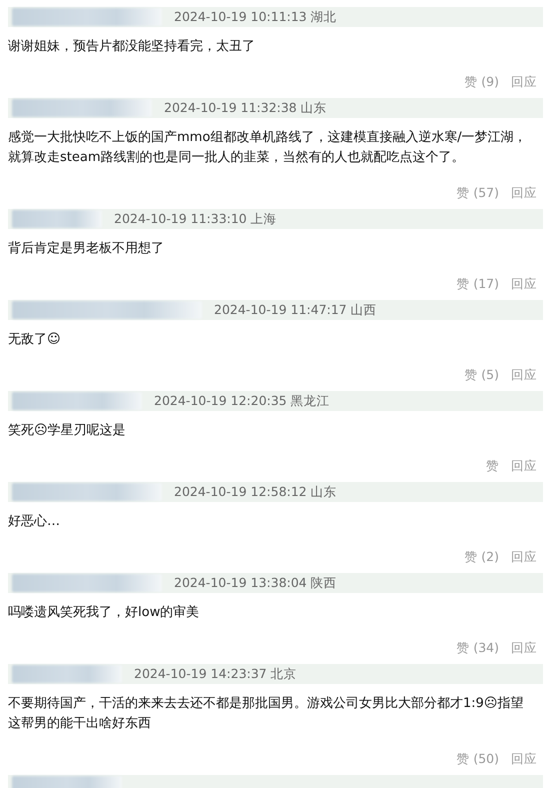 The height and width of the screenshot is (788, 550). Describe the element at coordinates (492, 466) in the screenshot. I see `like-link: 赞` at that location.